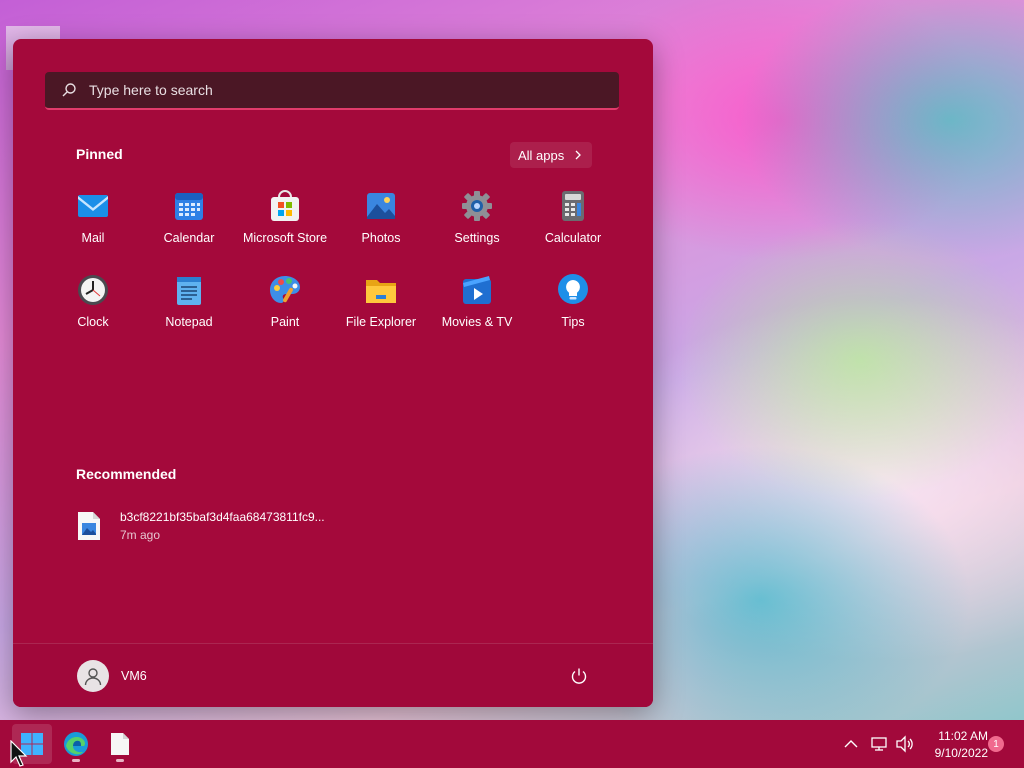  I want to click on app-label: Tips, so click(573, 322).